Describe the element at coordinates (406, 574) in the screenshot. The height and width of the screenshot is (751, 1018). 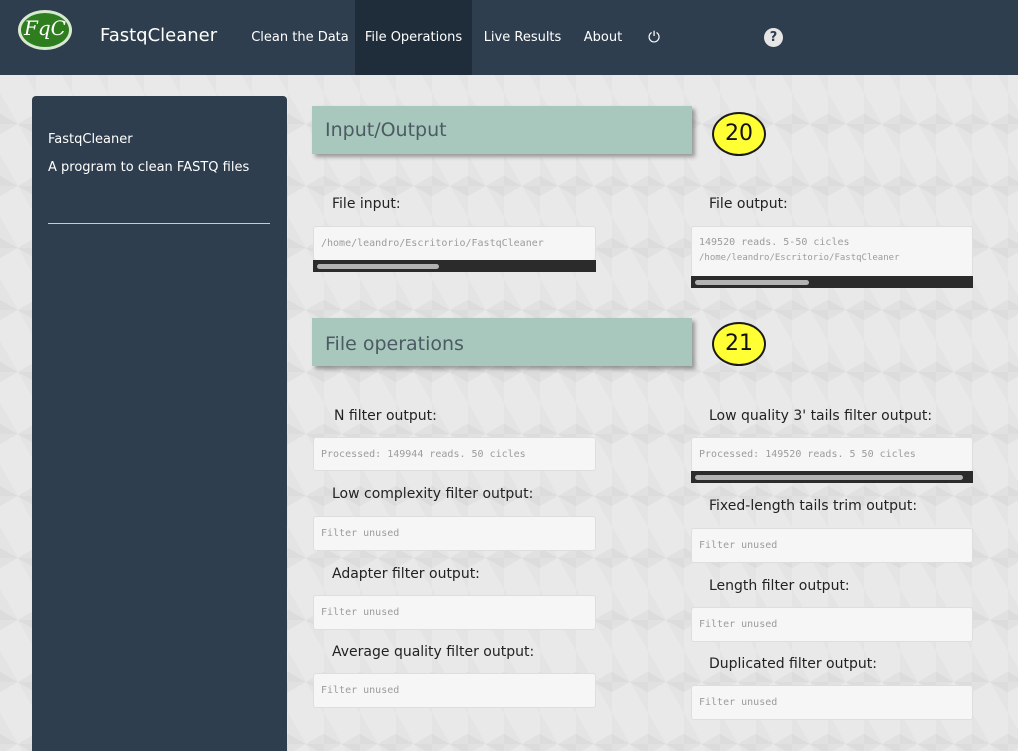
I see `adapter-filter-label: Adapter filter output:` at that location.